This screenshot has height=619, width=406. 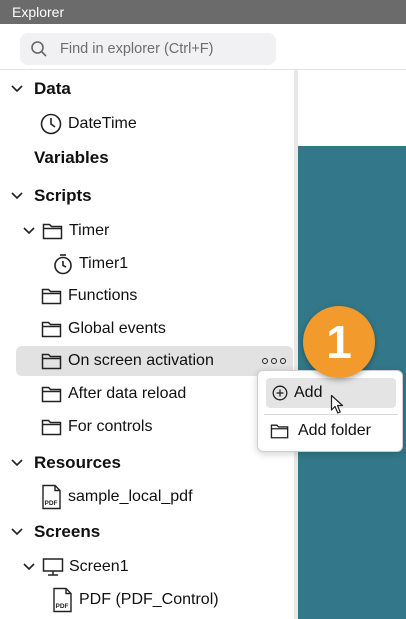 I want to click on tree-folder-timer: Timer, so click(x=65, y=231).